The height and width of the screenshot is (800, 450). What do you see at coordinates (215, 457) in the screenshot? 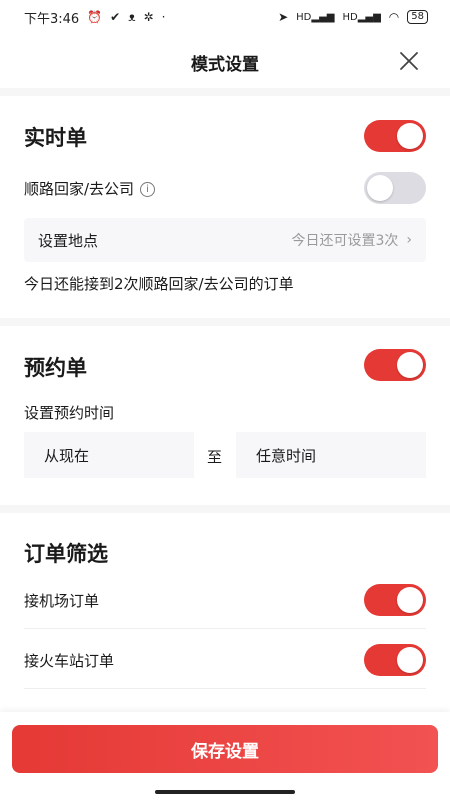
I see `time-to-separator: 至` at bounding box center [215, 457].